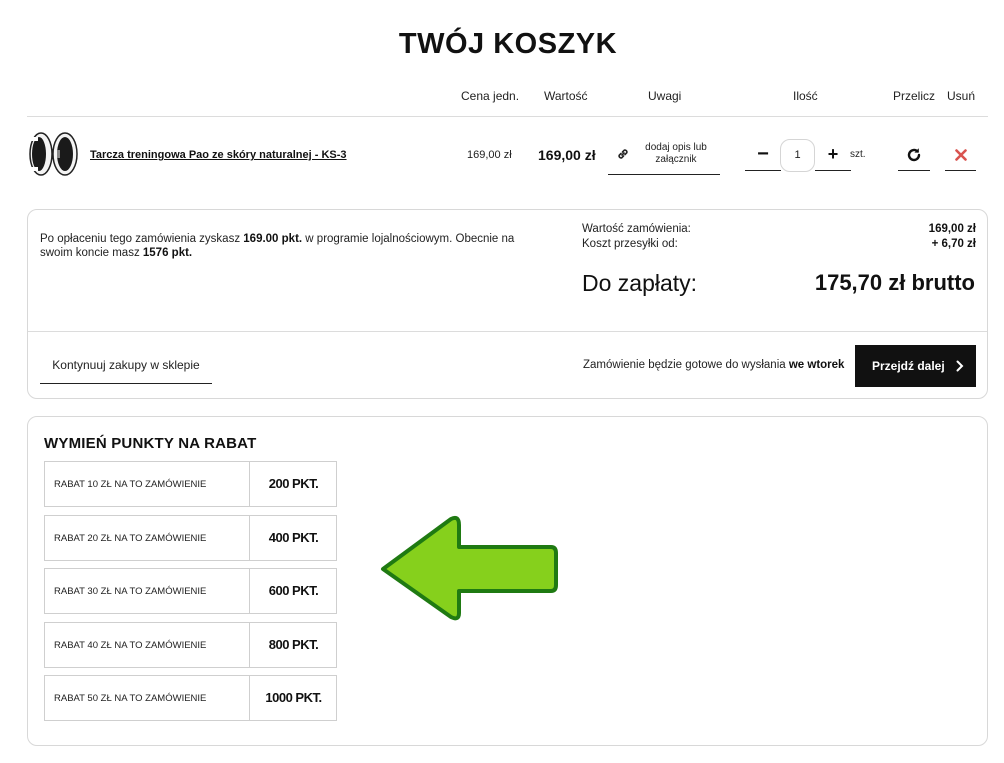 Image resolution: width=1004 pixels, height=763 pixels. I want to click on order-value: 169,00 zł, so click(952, 229).